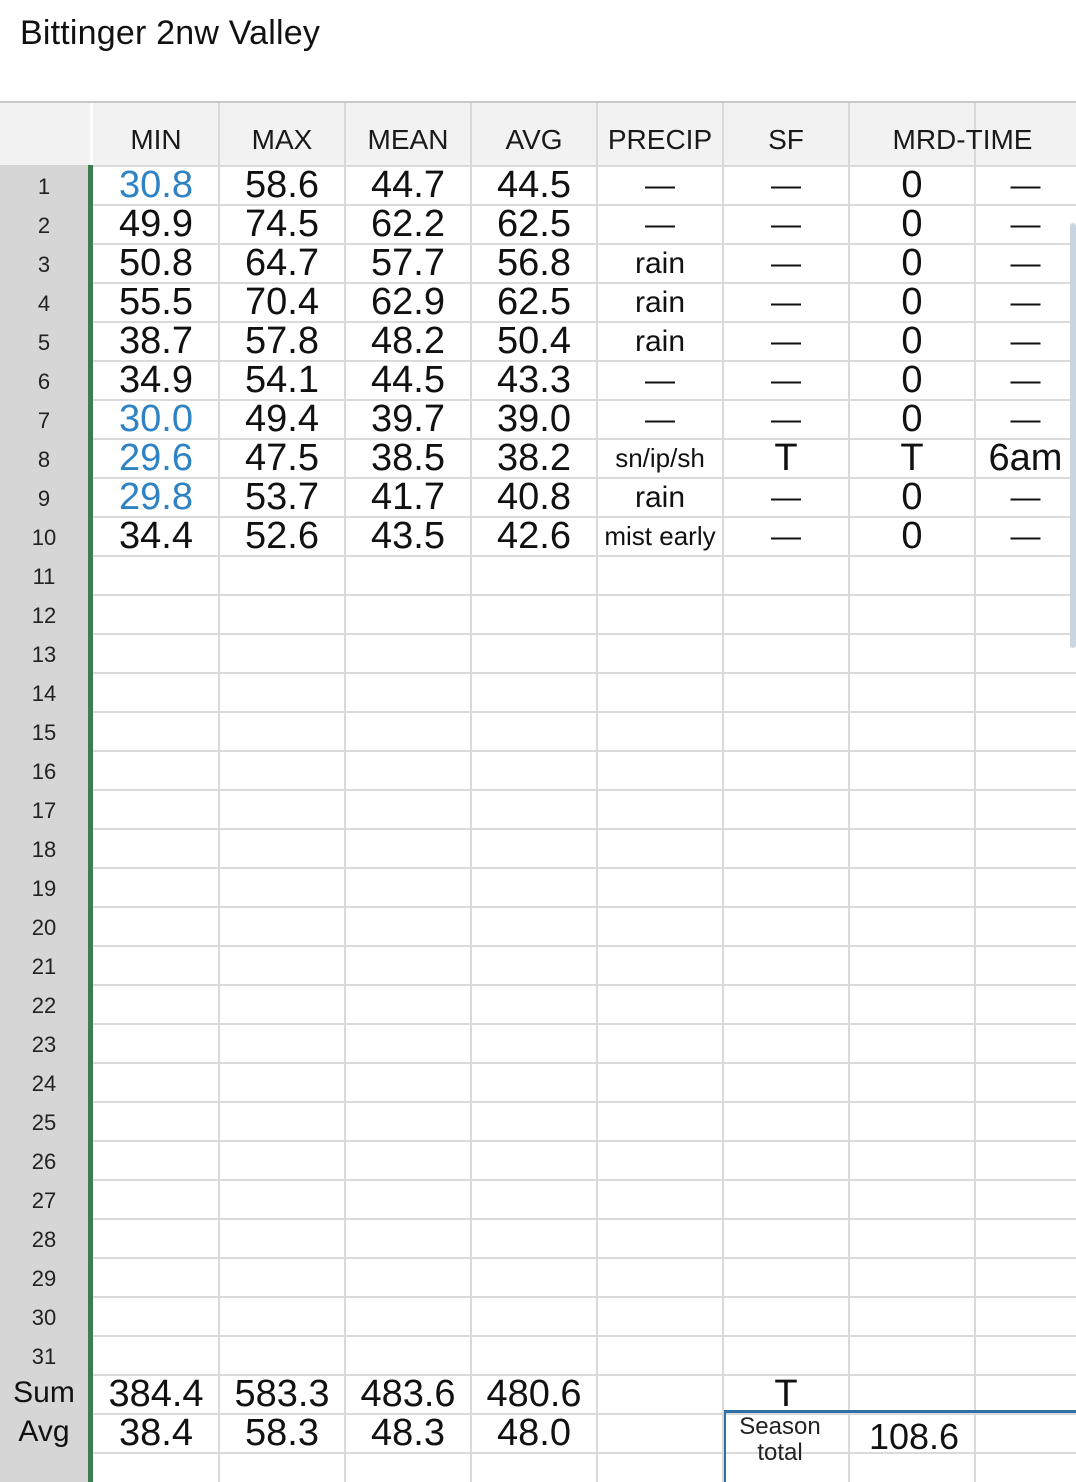 This screenshot has width=1076, height=1482. What do you see at coordinates (44, 1159) in the screenshot?
I see `row-number: 26` at bounding box center [44, 1159].